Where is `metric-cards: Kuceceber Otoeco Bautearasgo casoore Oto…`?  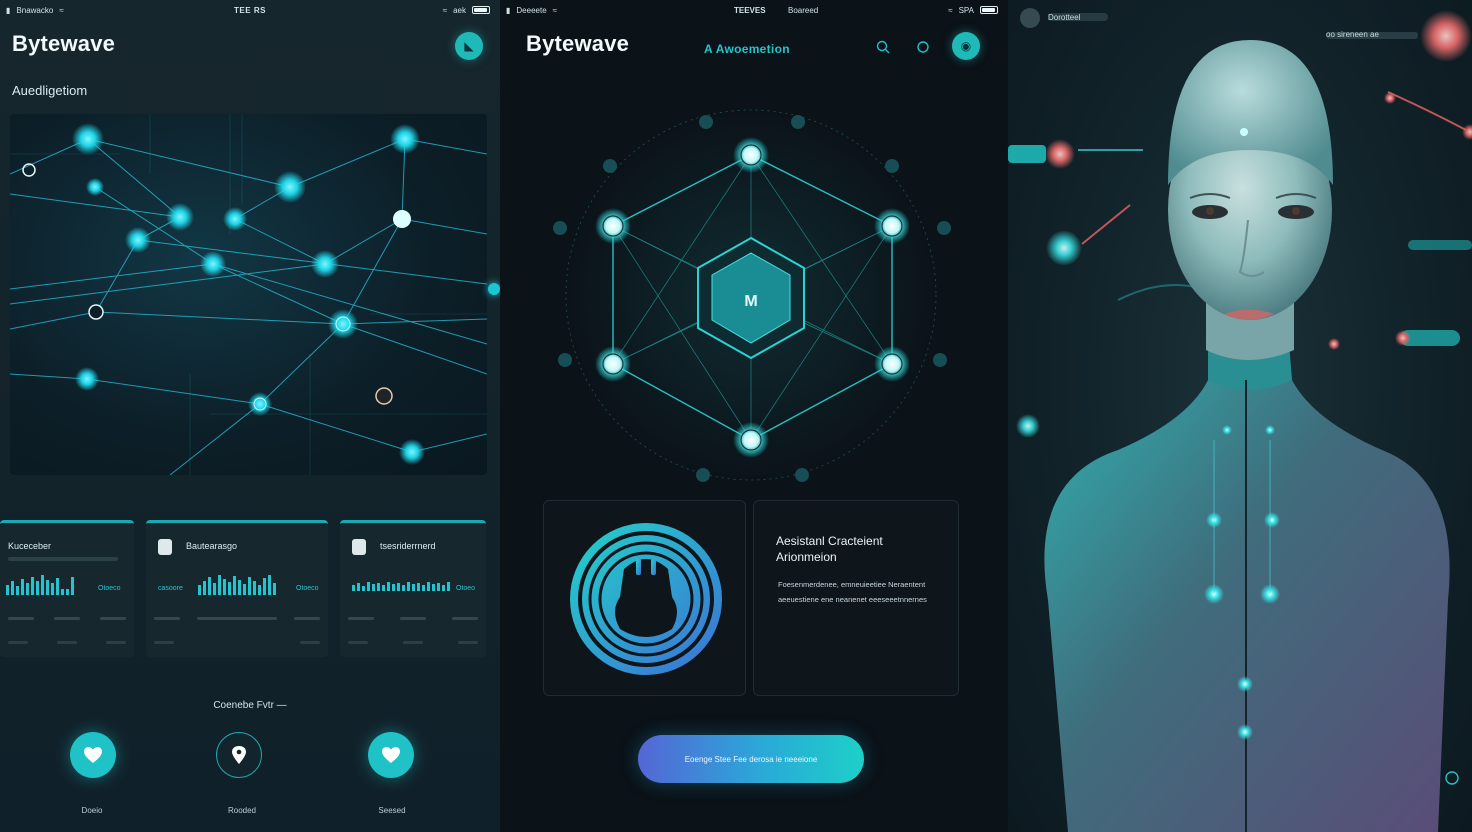 metric-cards: Kuceceber Otoeco Bautearasgo casoore Oto… is located at coordinates (250, 590).